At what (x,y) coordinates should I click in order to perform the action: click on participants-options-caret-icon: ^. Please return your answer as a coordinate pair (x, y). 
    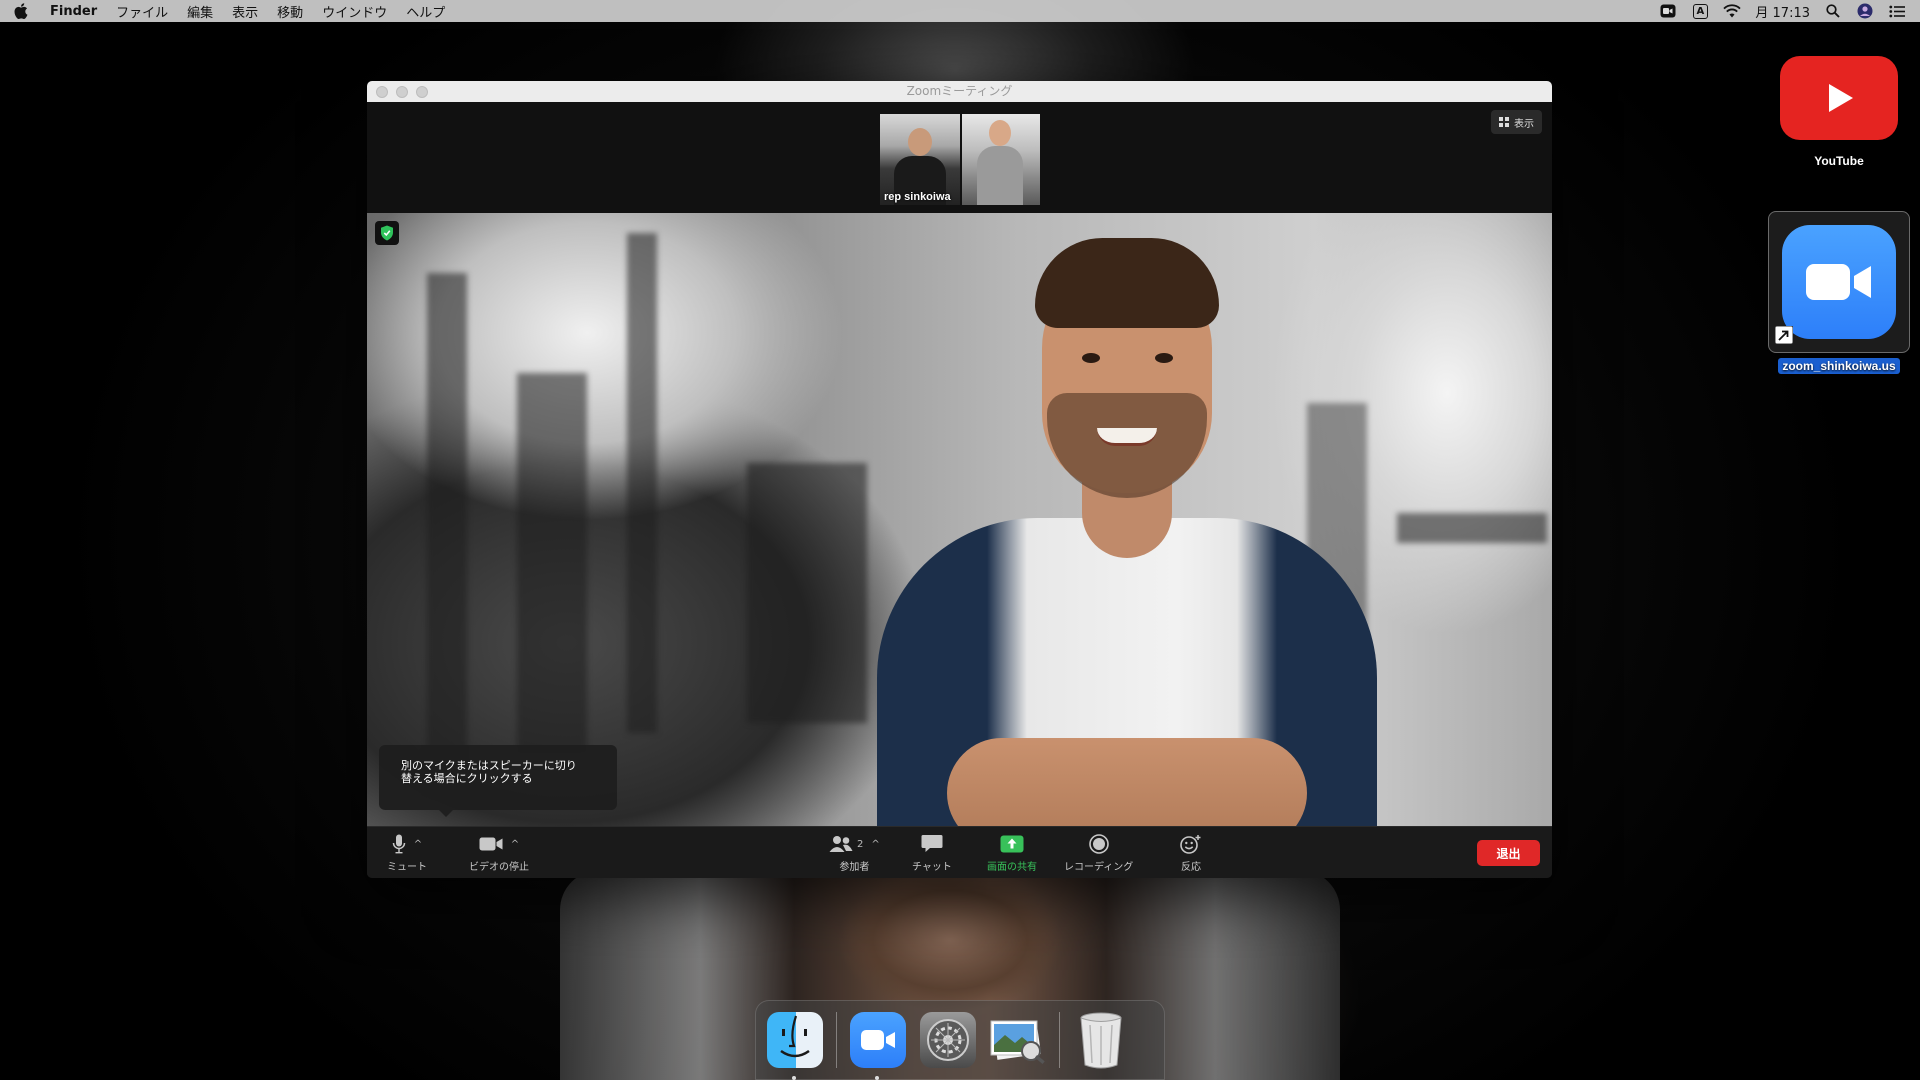
    Looking at the image, I should click on (875, 844).